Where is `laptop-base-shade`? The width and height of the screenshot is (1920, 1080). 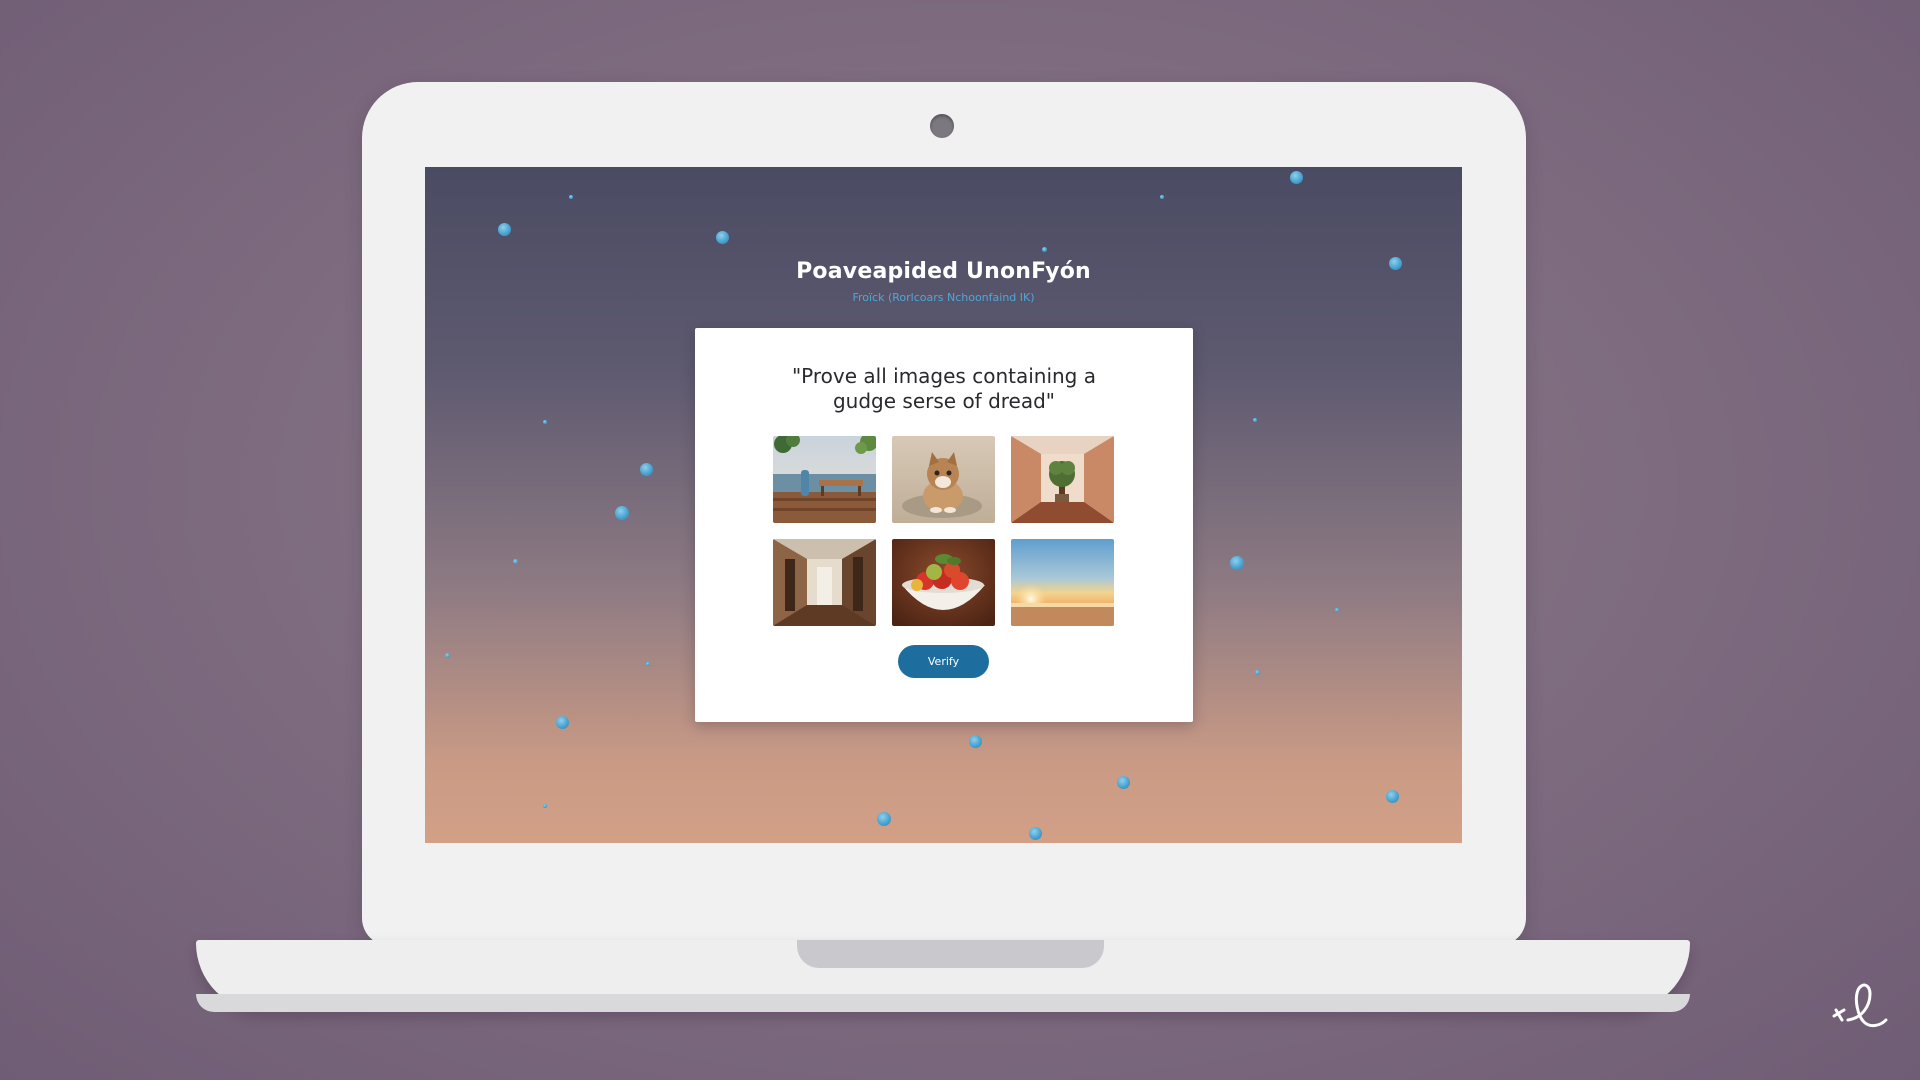 laptop-base-shade is located at coordinates (943, 1003).